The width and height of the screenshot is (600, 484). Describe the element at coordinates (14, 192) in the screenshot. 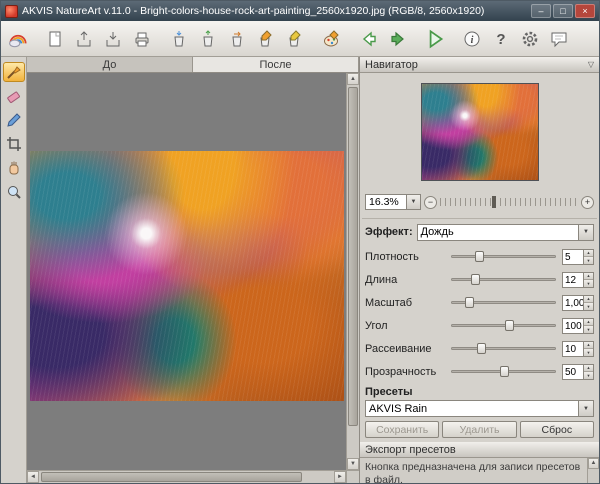

I see `zoom-tool` at that location.